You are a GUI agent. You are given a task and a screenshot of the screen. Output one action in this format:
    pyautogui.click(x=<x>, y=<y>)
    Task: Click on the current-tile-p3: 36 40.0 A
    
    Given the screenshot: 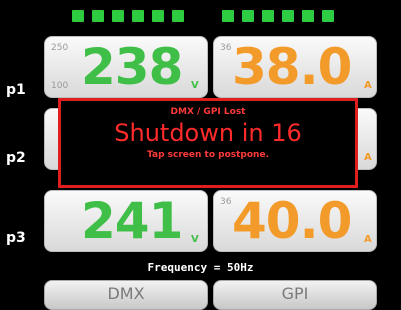 What is the action you would take?
    pyautogui.click(x=295, y=221)
    